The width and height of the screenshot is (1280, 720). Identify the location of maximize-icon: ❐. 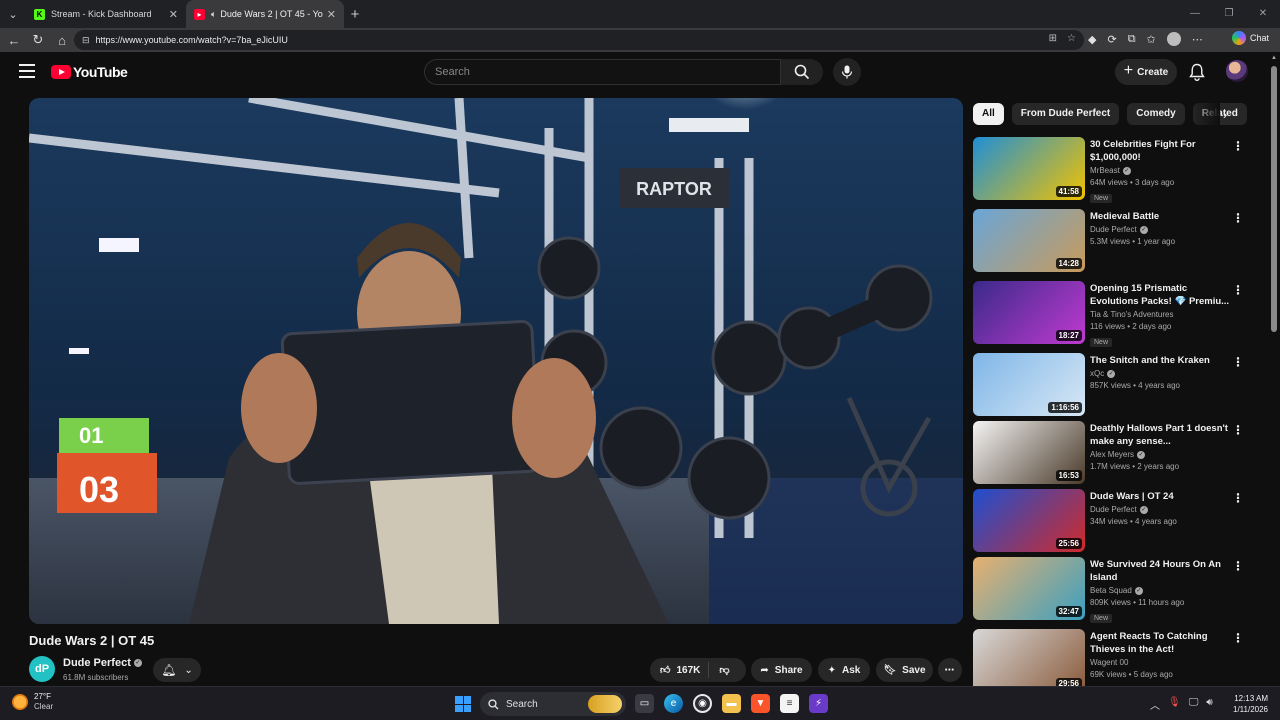
(1229, 14).